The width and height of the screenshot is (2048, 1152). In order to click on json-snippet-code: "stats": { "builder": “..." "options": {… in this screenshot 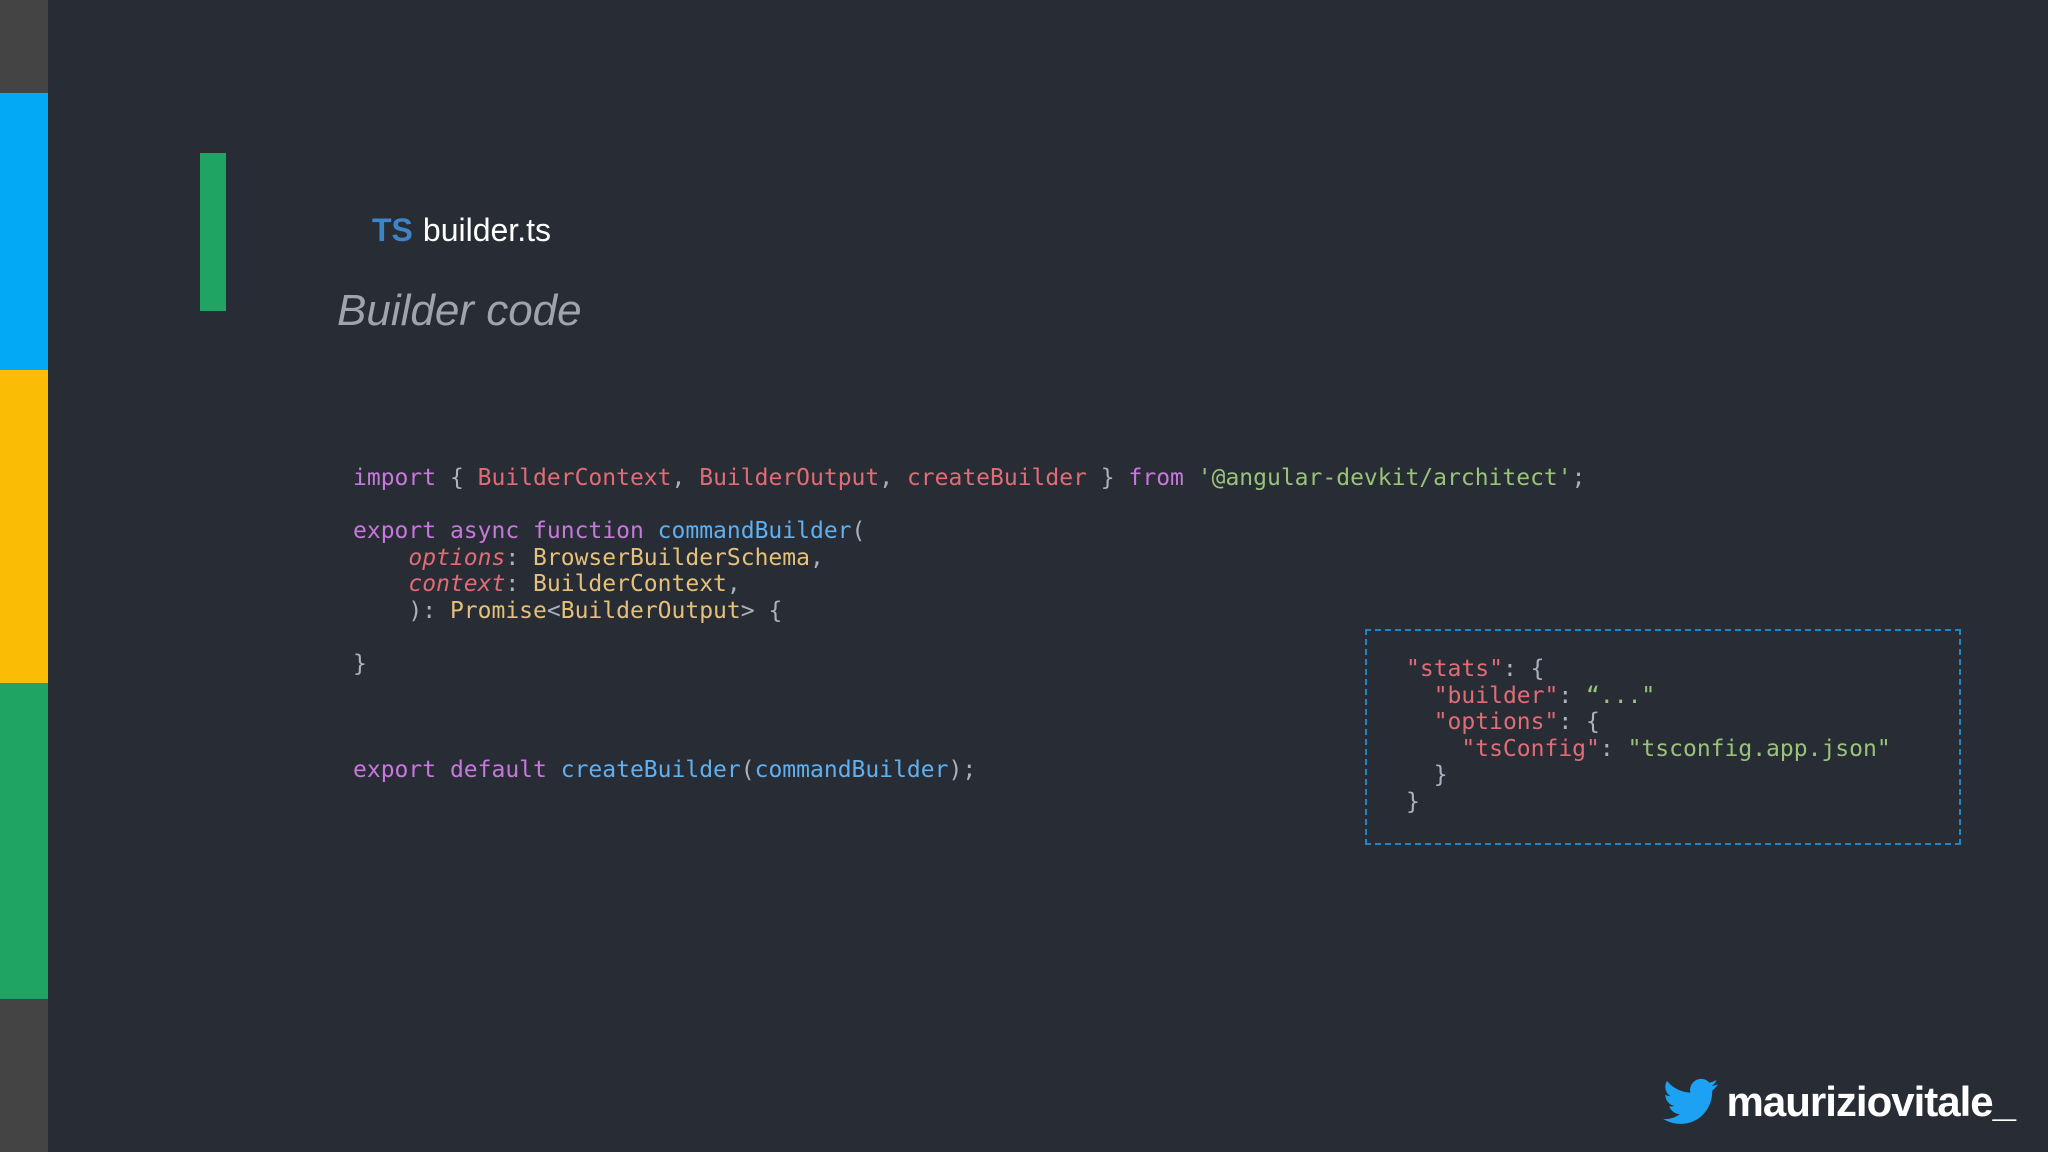, I will do `click(1648, 735)`.